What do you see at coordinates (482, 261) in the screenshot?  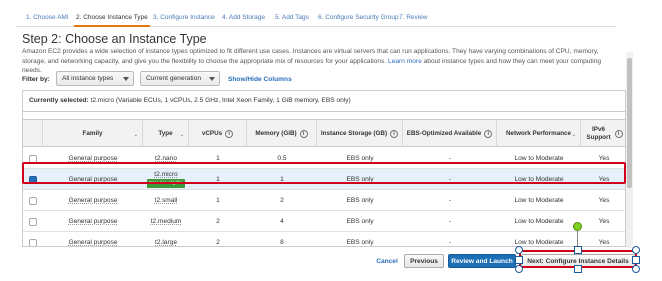 I see `review-and-launch-button: Review and Launch` at bounding box center [482, 261].